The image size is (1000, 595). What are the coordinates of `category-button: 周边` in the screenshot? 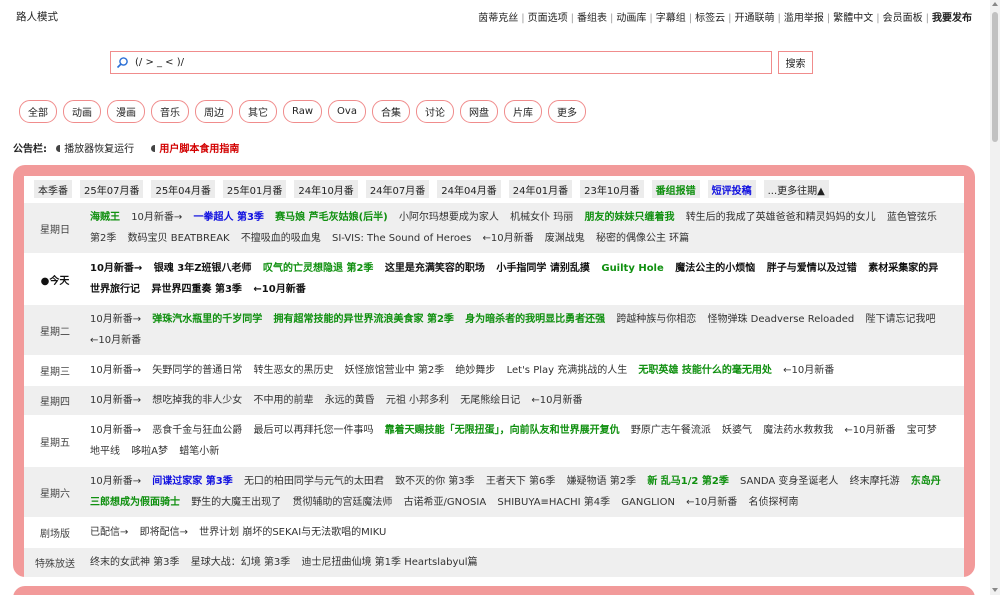 It's located at (214, 111).